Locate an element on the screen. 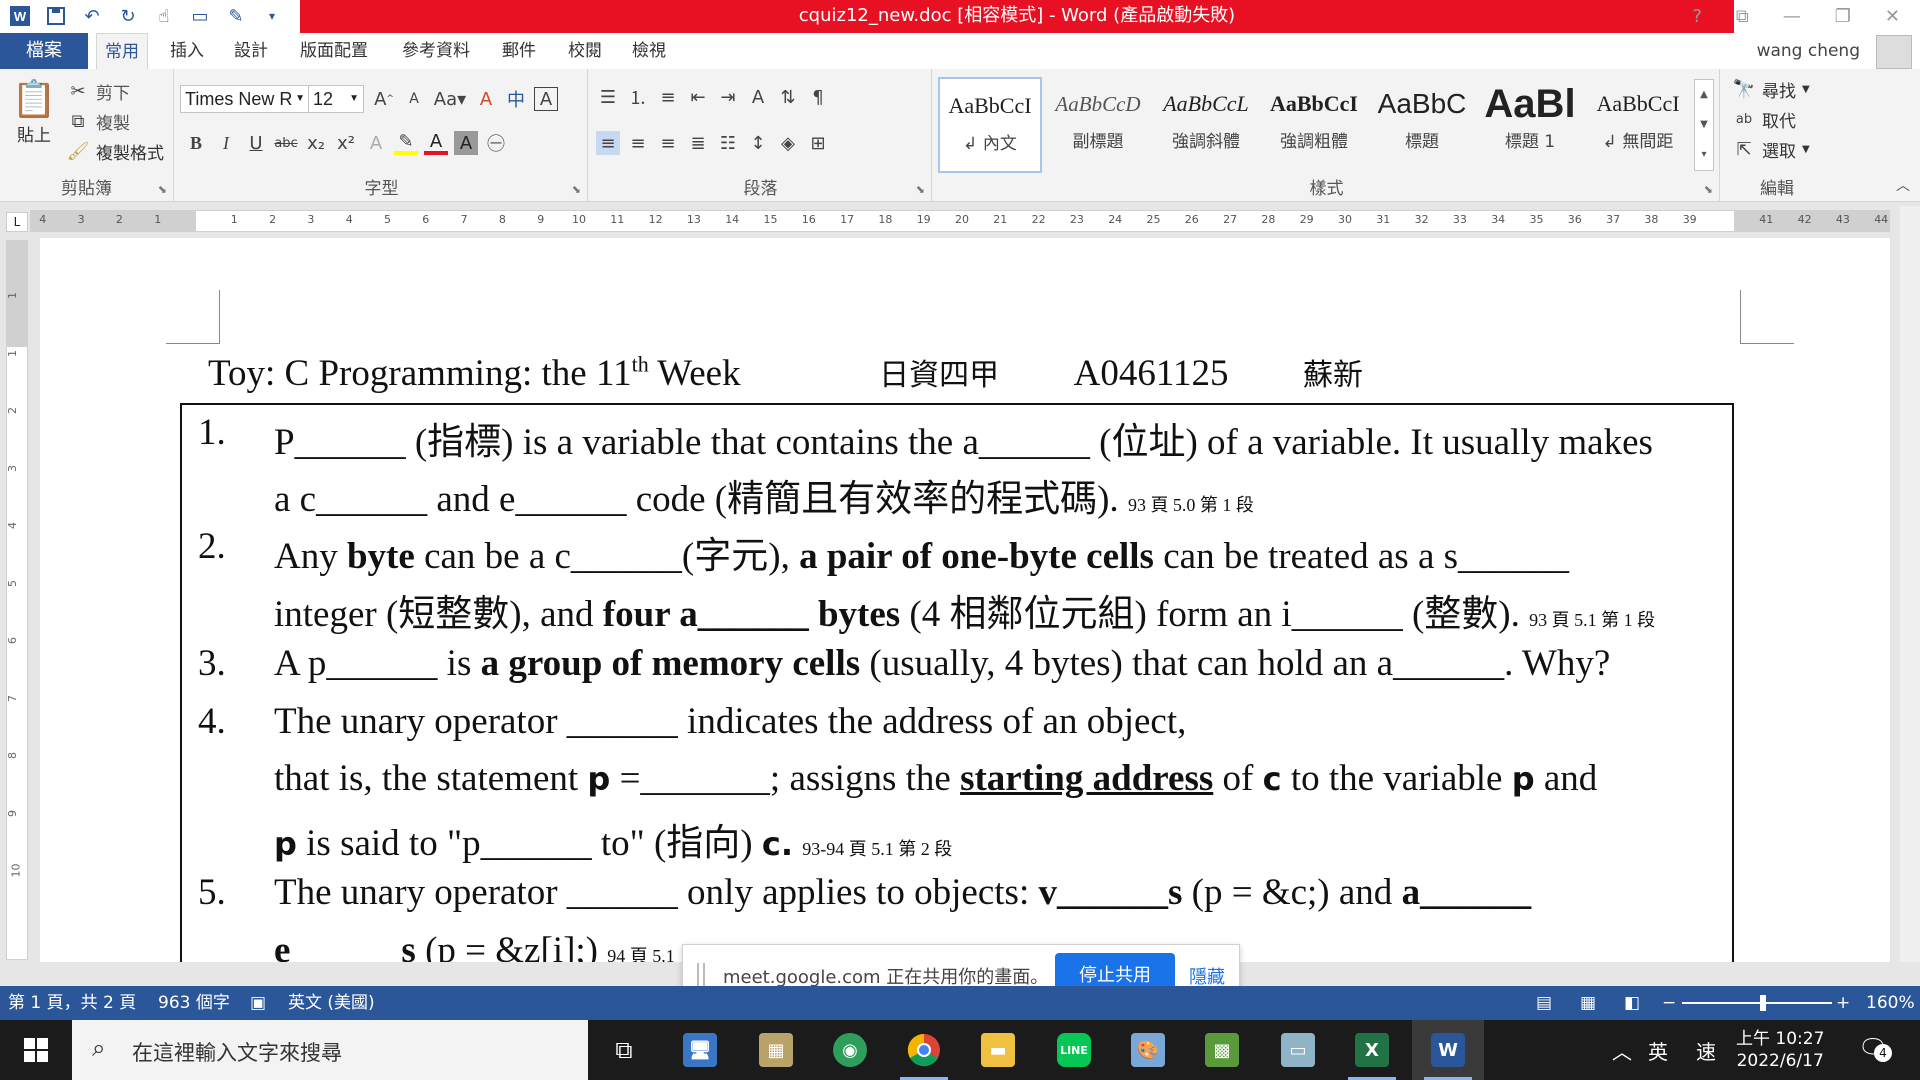  style-no-spacing: AaBbCcI ↲ 無間距 is located at coordinates (1638, 125).